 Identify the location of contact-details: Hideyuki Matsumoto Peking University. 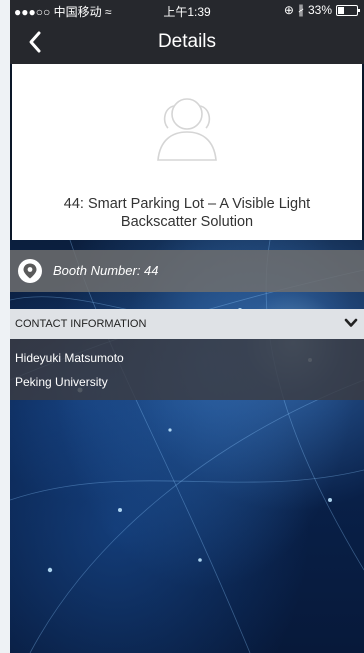
(187, 369).